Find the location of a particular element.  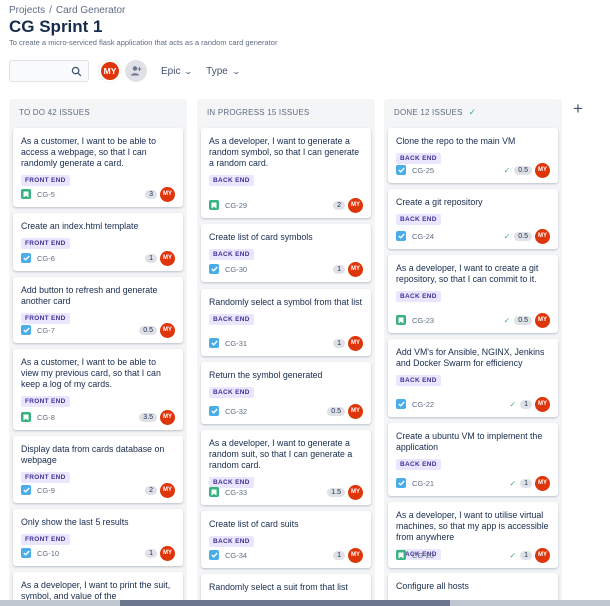

story-points-badge: 3.5 is located at coordinates (148, 417).